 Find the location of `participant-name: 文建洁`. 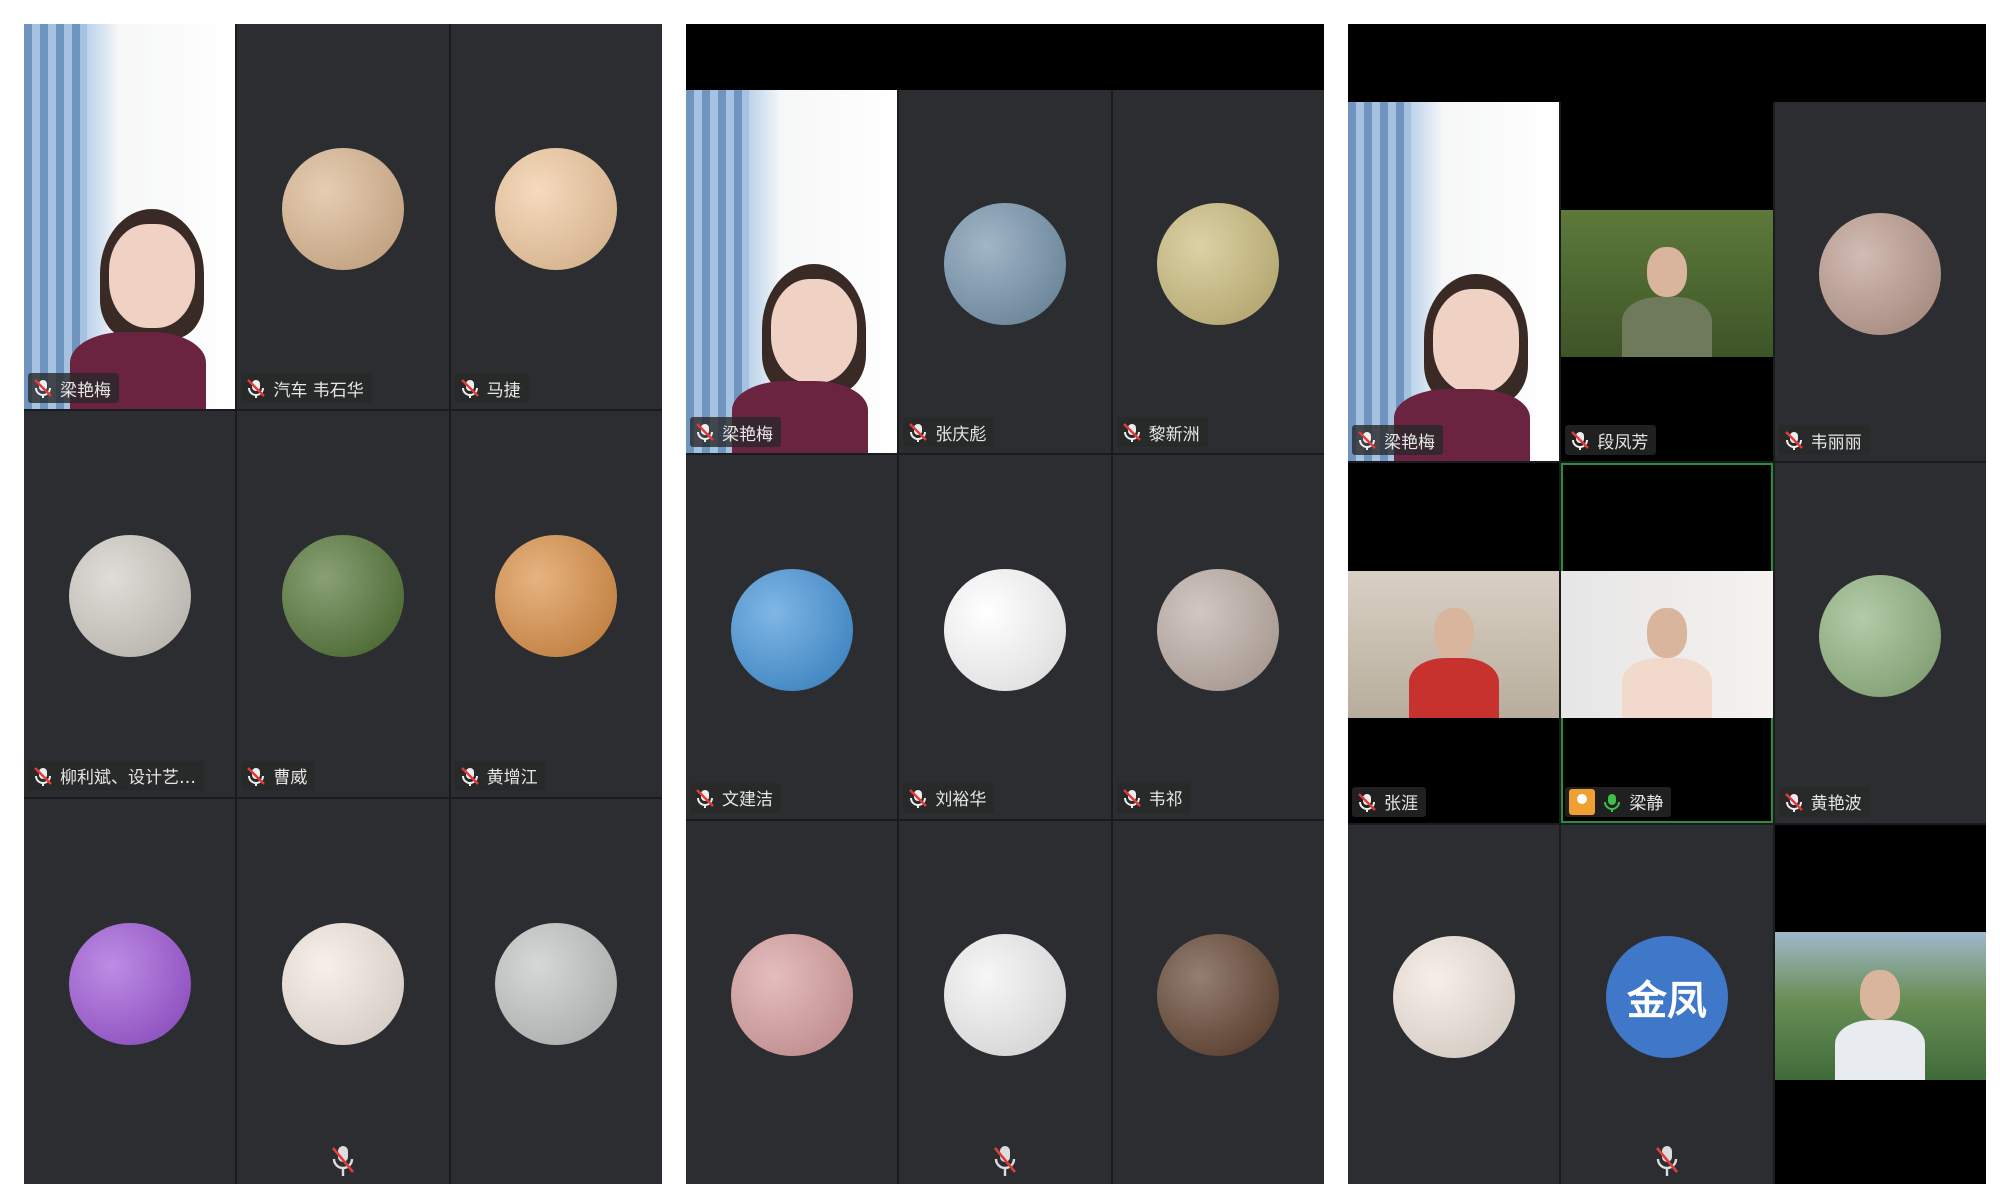

participant-name: 文建洁 is located at coordinates (747, 800).